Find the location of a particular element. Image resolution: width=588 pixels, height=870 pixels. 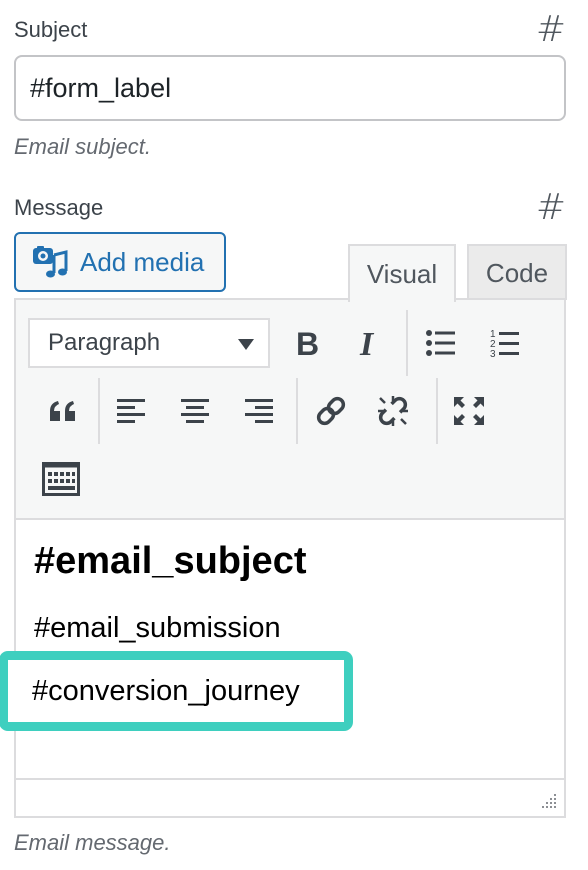

align-center-icon is located at coordinates (195, 411).